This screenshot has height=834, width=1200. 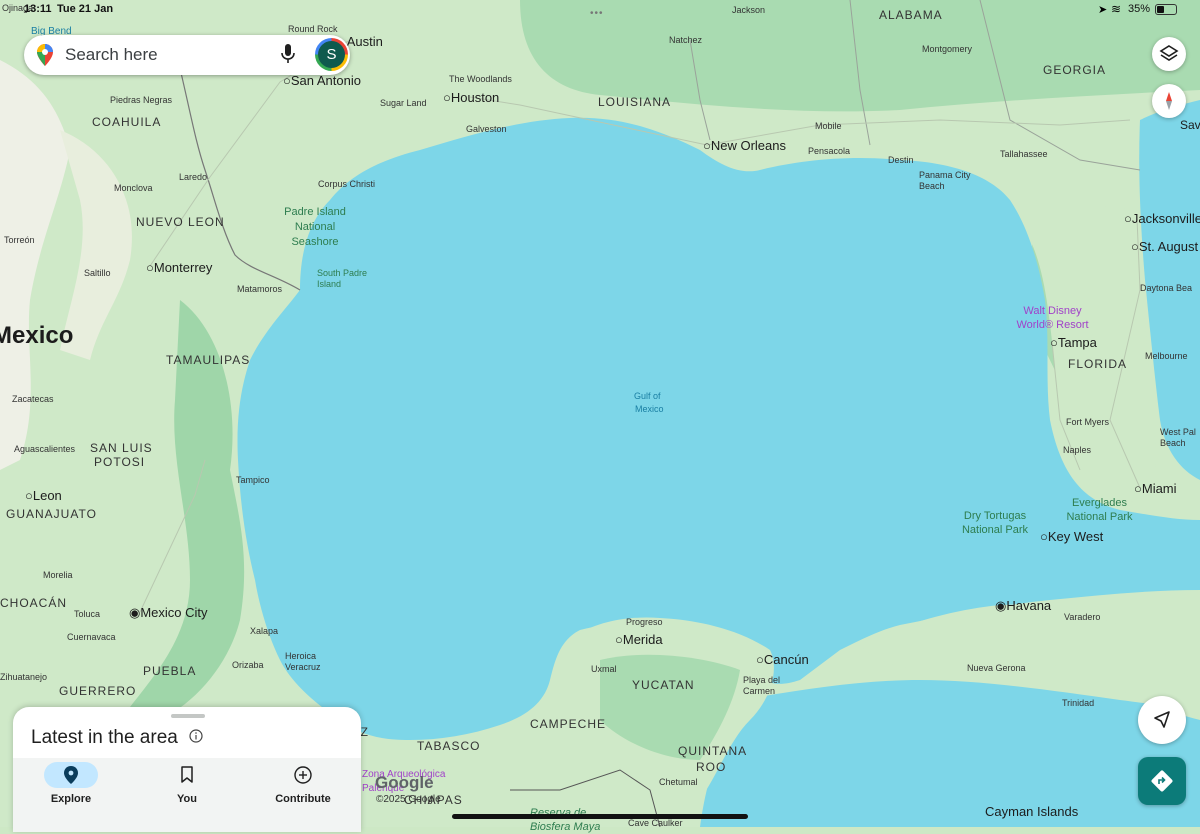 What do you see at coordinates (600, 816) in the screenshot?
I see `home-indicator` at bounding box center [600, 816].